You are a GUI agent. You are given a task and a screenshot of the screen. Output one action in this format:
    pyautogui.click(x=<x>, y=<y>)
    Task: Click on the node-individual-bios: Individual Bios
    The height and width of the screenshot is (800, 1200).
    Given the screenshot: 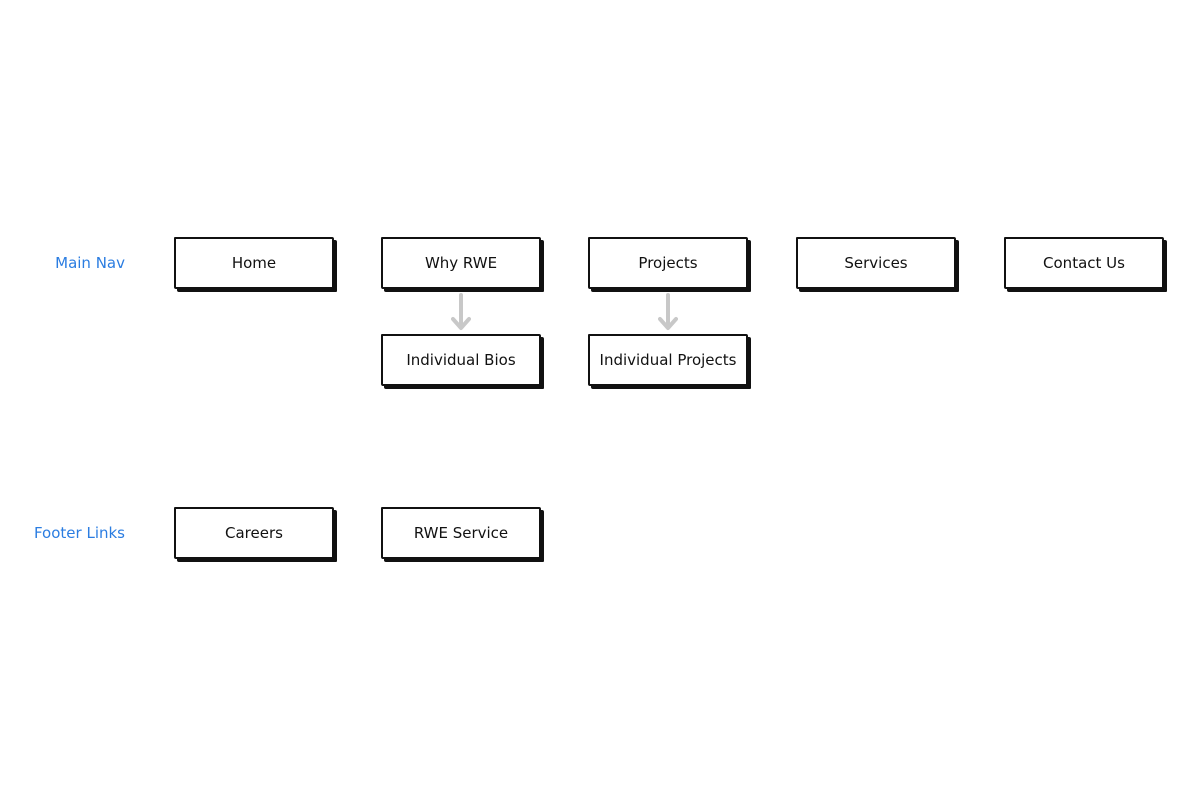 What is the action you would take?
    pyautogui.click(x=461, y=360)
    